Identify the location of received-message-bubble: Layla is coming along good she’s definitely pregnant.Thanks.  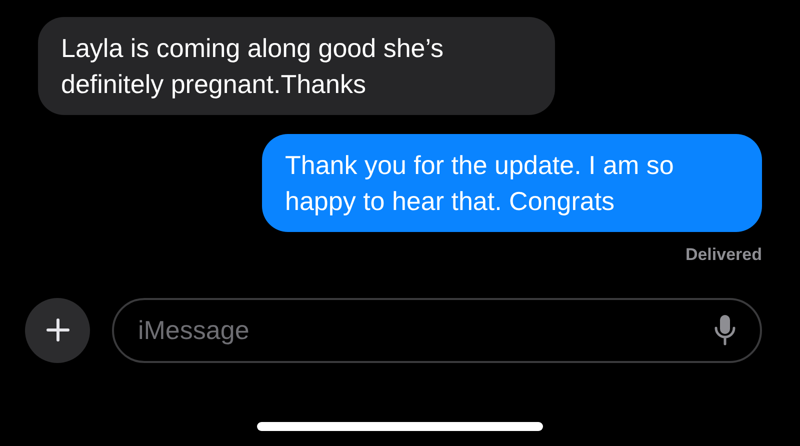
(296, 66).